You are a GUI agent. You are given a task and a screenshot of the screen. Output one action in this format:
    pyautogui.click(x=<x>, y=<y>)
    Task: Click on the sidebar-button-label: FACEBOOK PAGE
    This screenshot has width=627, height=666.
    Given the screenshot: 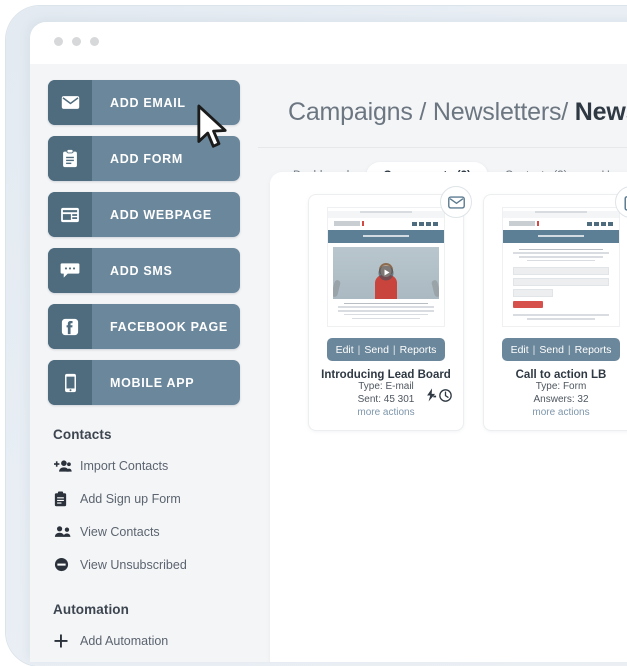 What is the action you would take?
    pyautogui.click(x=169, y=326)
    